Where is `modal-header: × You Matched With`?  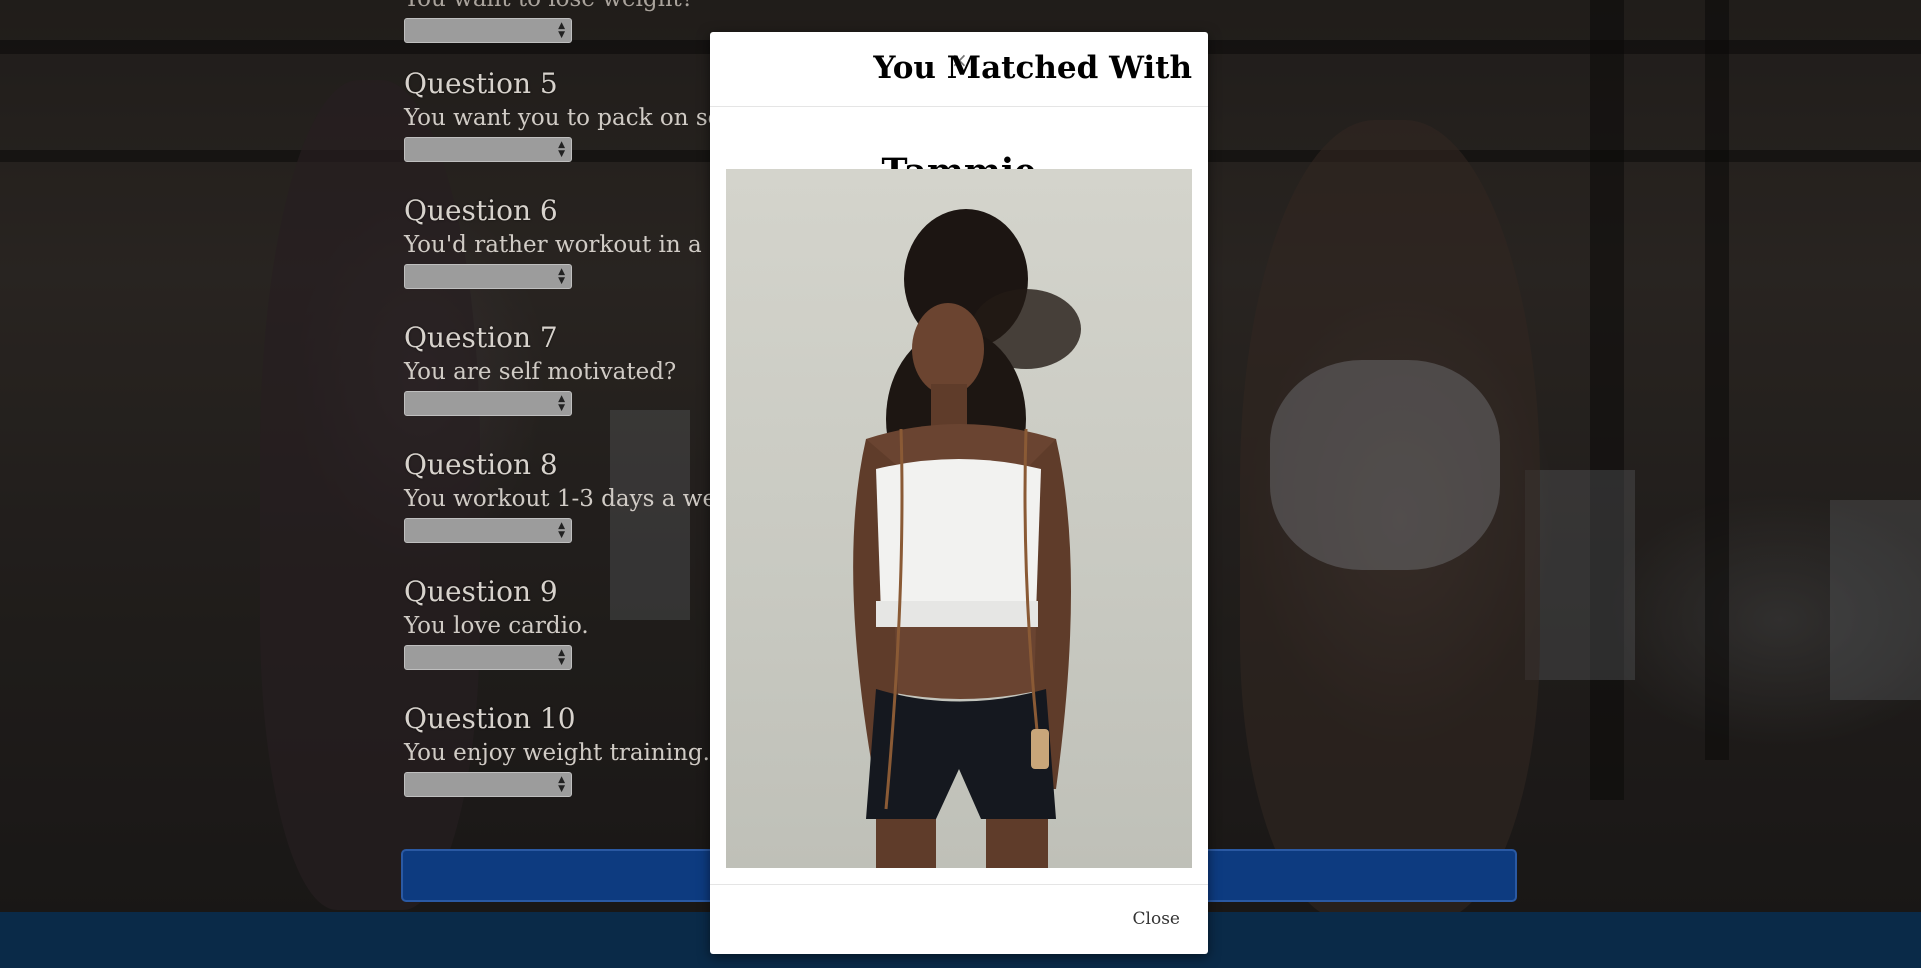 modal-header: × You Matched With is located at coordinates (959, 69).